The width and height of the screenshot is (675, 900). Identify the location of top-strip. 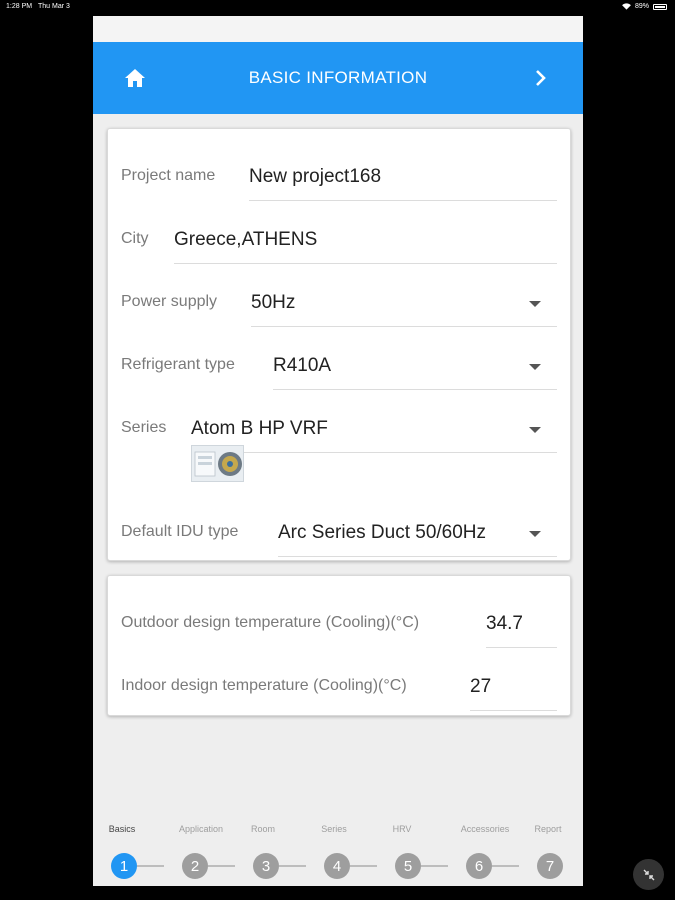
(338, 29).